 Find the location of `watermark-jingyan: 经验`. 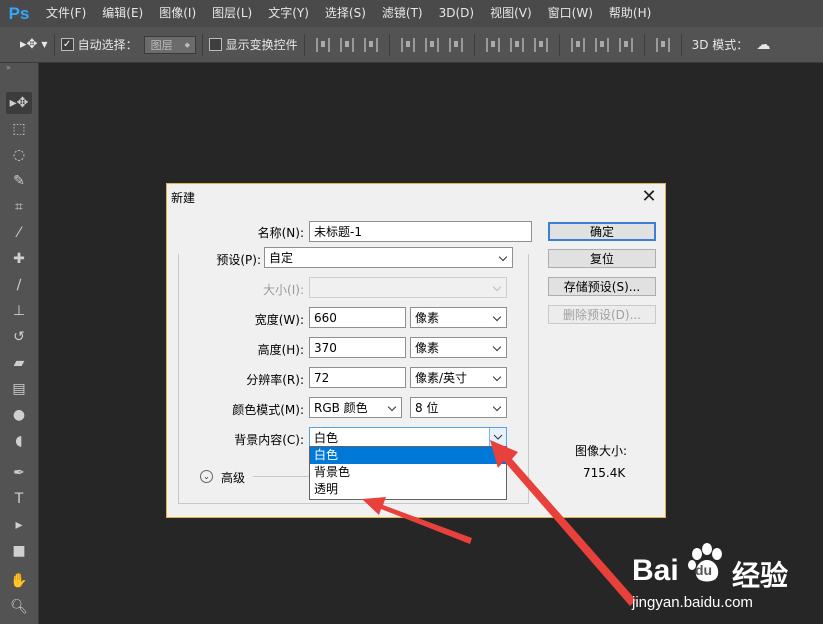

watermark-jingyan: 经验 is located at coordinates (760, 575).